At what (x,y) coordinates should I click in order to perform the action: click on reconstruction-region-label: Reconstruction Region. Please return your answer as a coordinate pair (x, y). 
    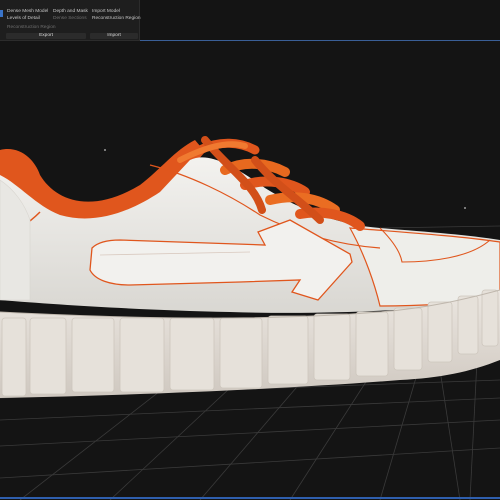
    Looking at the image, I should click on (31, 27).